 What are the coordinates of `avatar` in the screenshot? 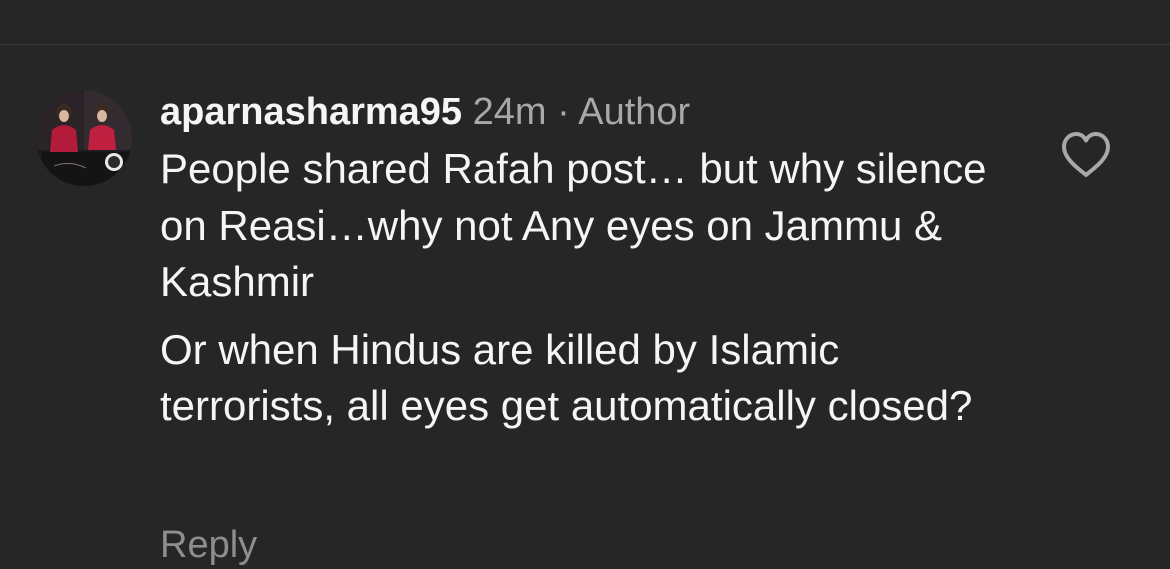 It's located at (84, 138).